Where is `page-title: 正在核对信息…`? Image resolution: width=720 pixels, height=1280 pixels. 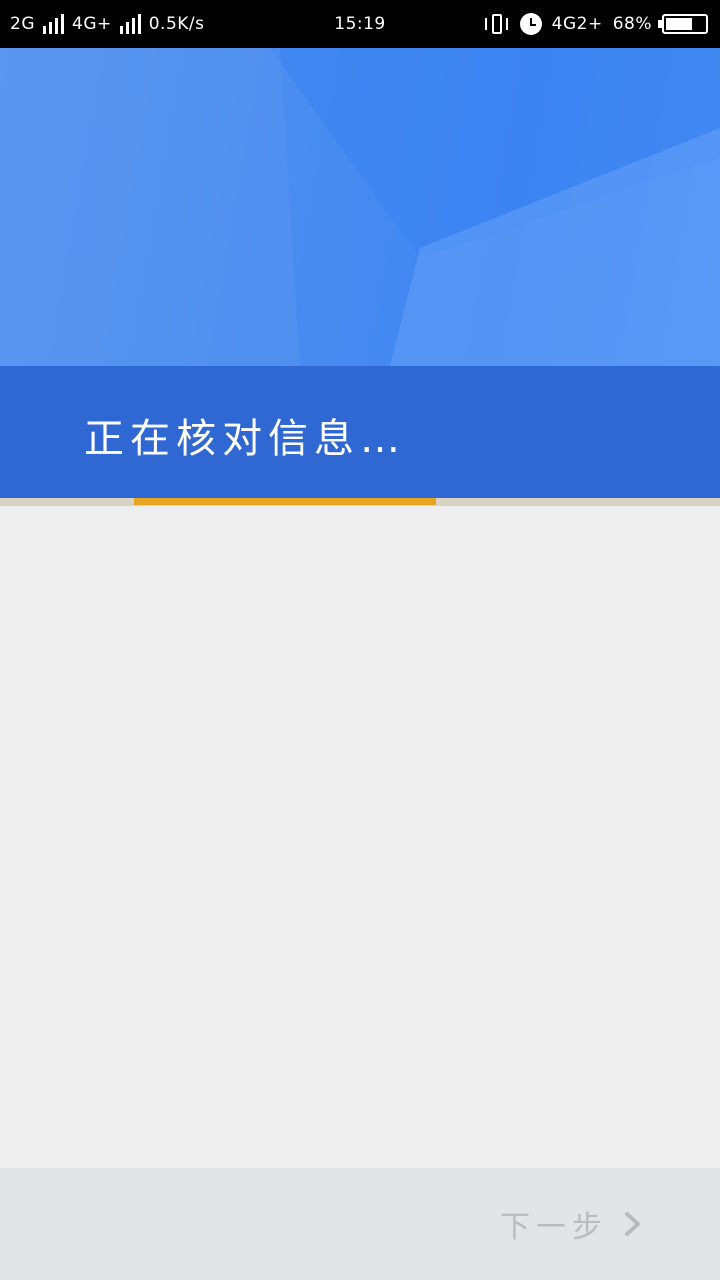 page-title: 正在核对信息… is located at coordinates (245, 439).